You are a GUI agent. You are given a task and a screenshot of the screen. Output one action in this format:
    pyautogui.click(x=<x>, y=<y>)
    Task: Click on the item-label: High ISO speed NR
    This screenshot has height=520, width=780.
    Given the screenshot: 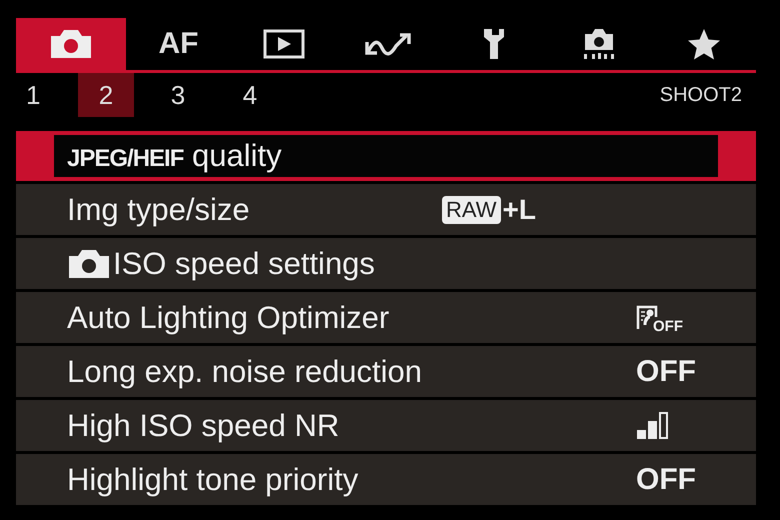 What is the action you would take?
    pyautogui.click(x=203, y=426)
    